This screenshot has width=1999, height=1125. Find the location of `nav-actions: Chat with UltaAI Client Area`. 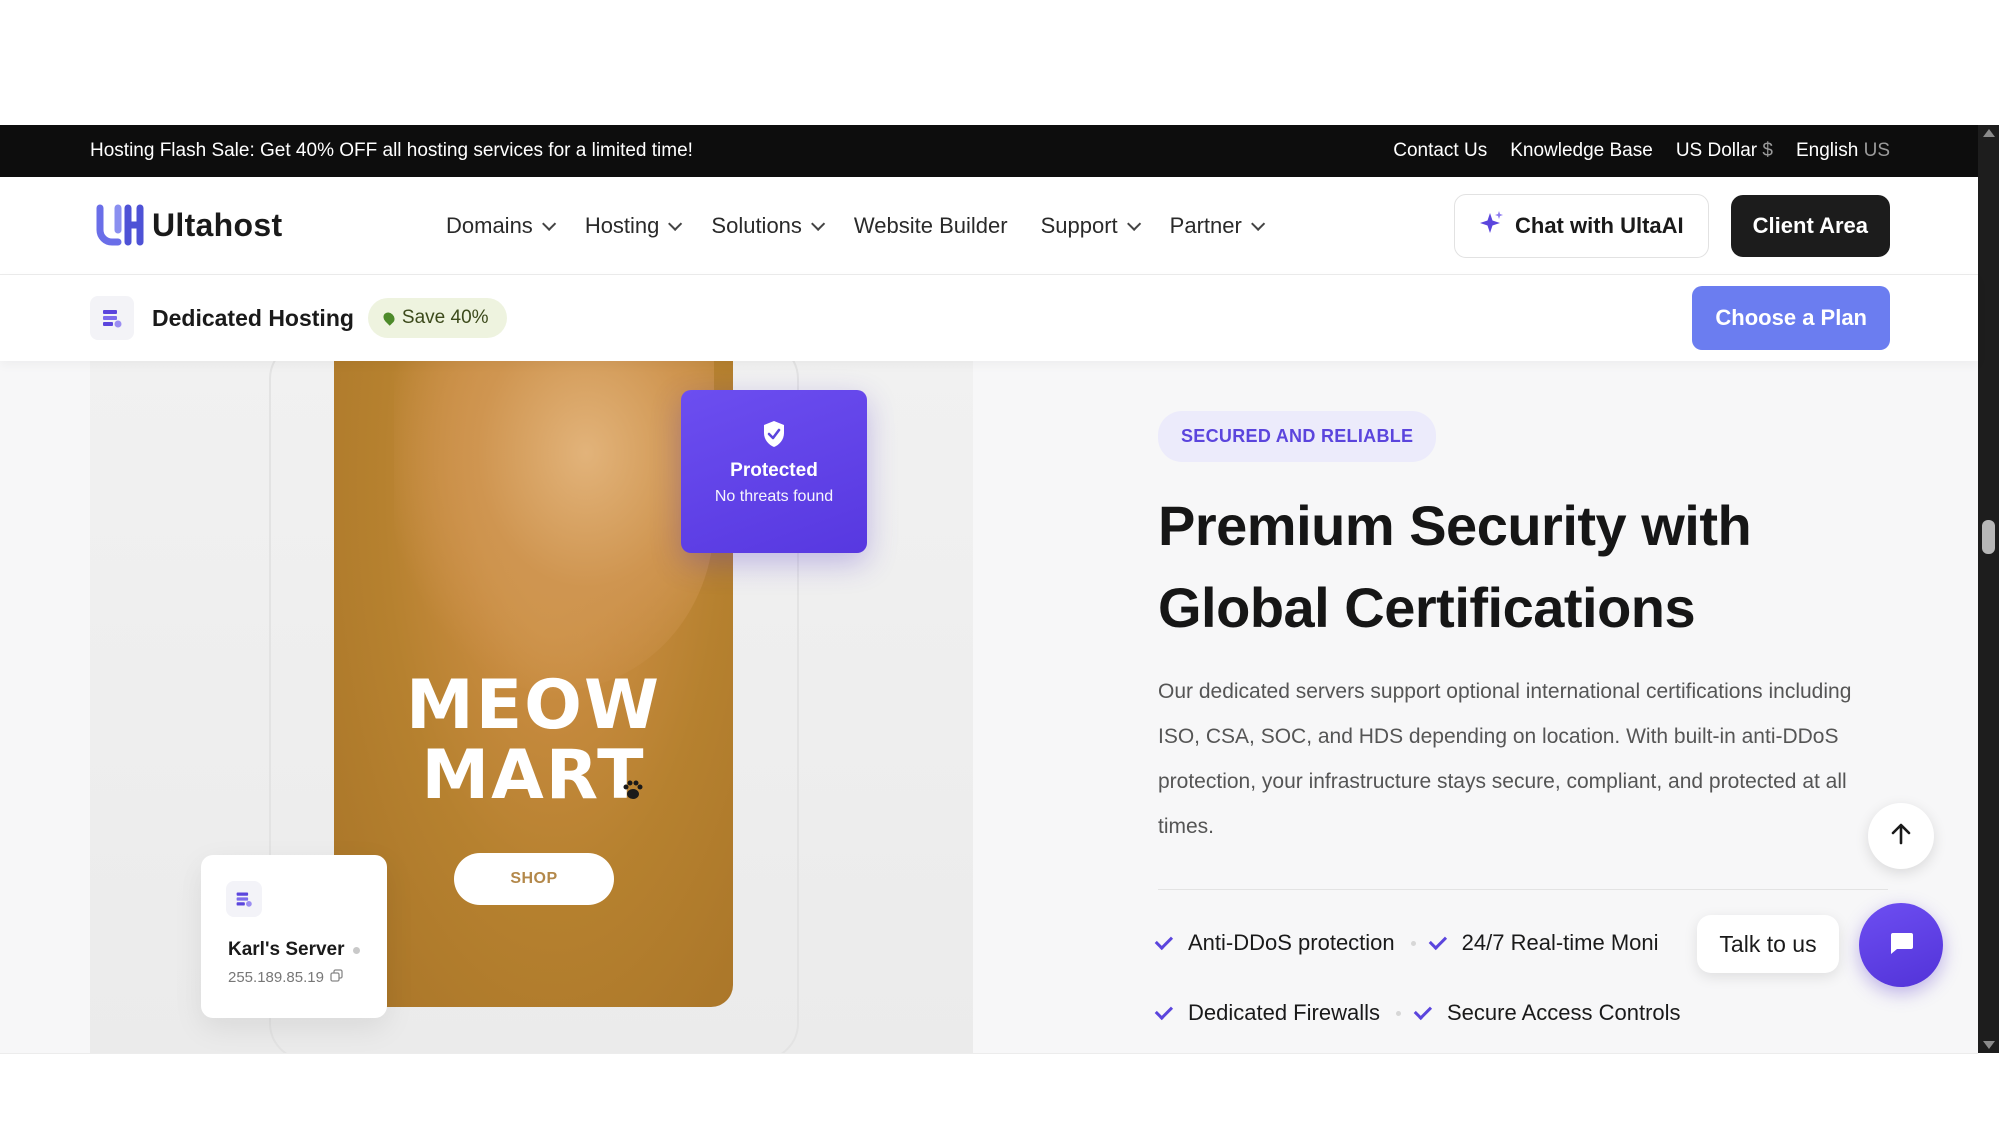

nav-actions: Chat with UltaAI Client Area is located at coordinates (1672, 225).